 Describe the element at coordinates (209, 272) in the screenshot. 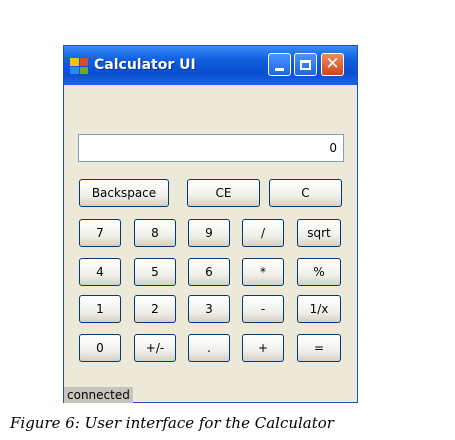

I see `digit-6-button: 6` at that location.